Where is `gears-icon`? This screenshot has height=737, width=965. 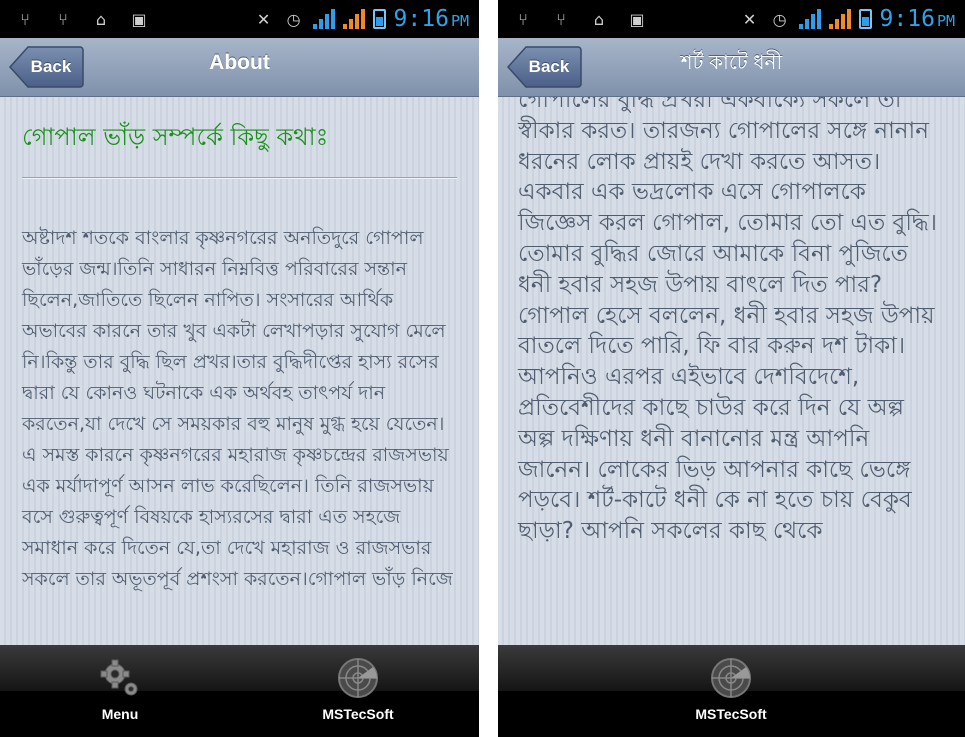
gears-icon is located at coordinates (120, 678).